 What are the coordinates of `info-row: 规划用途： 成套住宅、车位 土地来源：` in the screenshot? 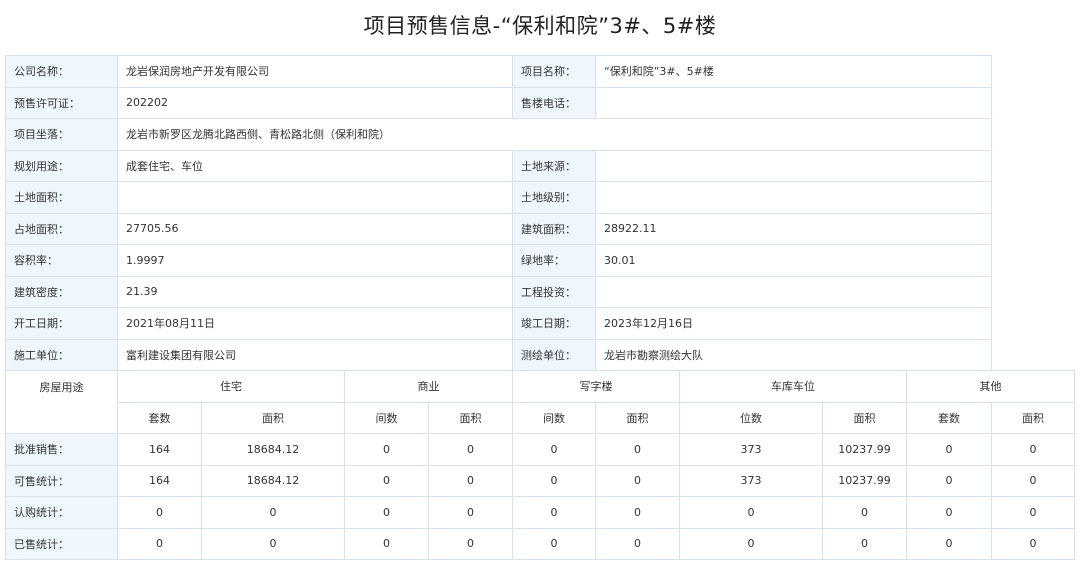 It's located at (540, 165).